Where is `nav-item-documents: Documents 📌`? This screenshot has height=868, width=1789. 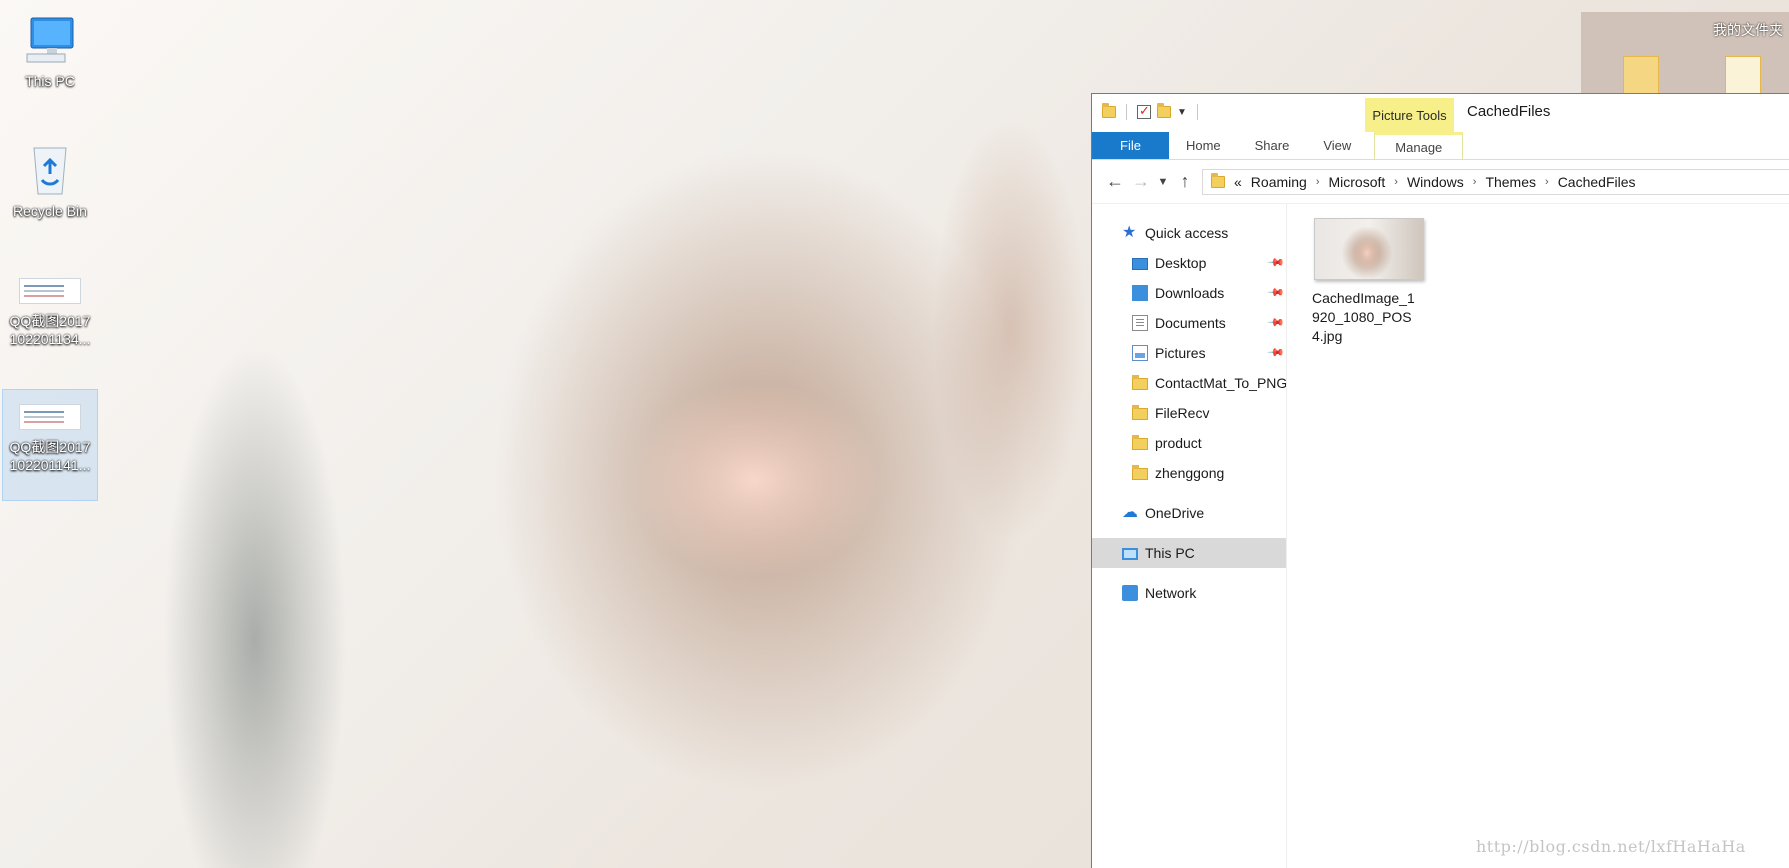
nav-item-documents: Documents 📌 is located at coordinates (1189, 323).